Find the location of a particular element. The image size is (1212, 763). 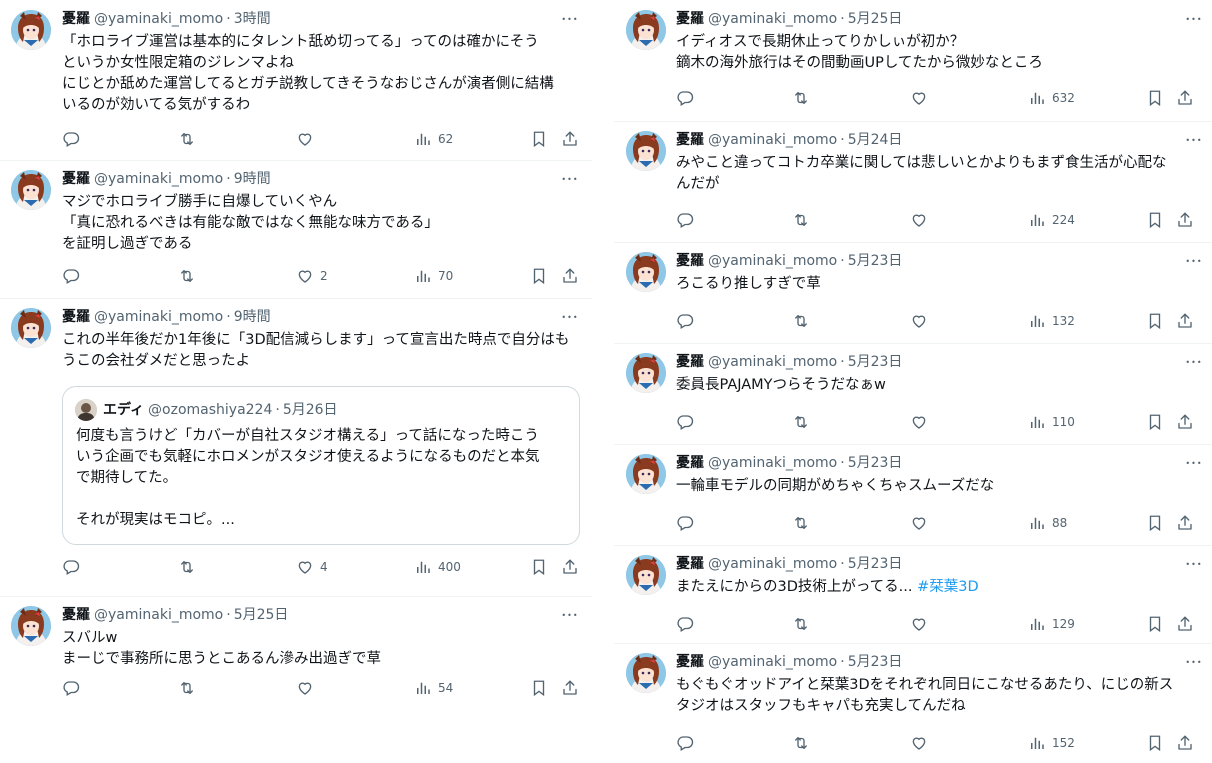

like-button: 2 is located at coordinates (312, 276).